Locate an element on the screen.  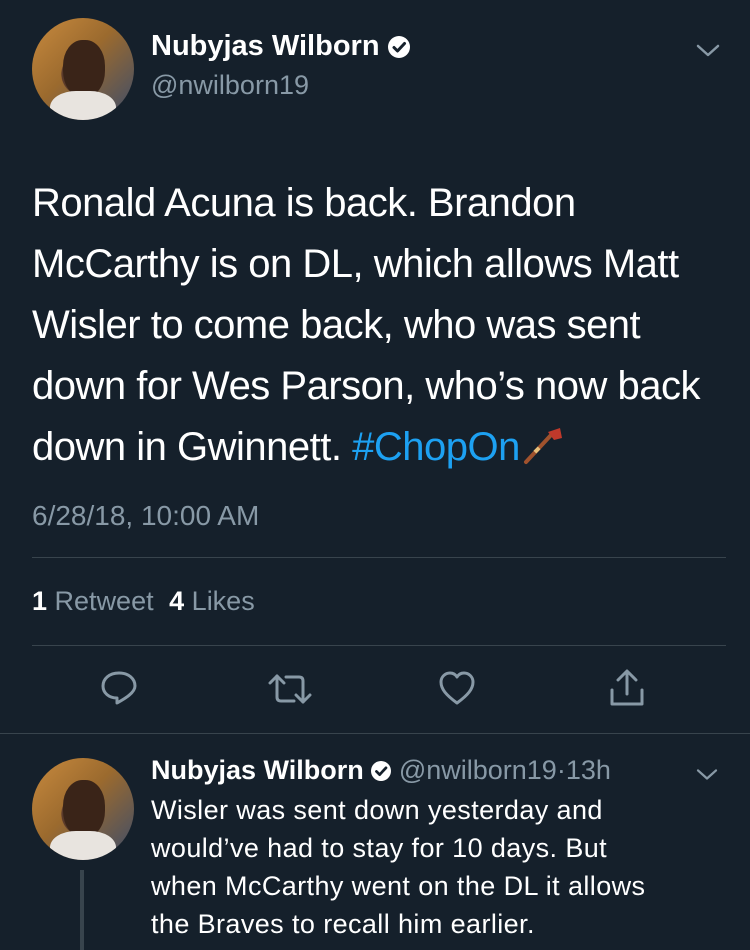
tweet-stats: 1 Retweet 4 Likes is located at coordinates (143, 601).